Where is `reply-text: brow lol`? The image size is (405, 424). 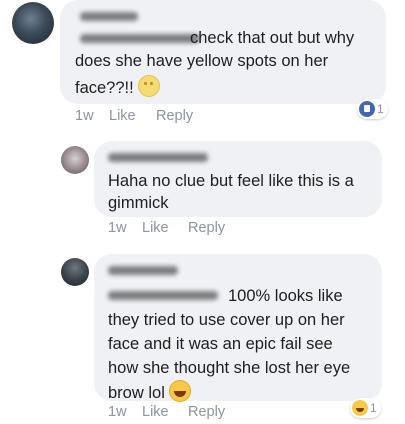
reply-text: brow lol is located at coordinates (136, 393).